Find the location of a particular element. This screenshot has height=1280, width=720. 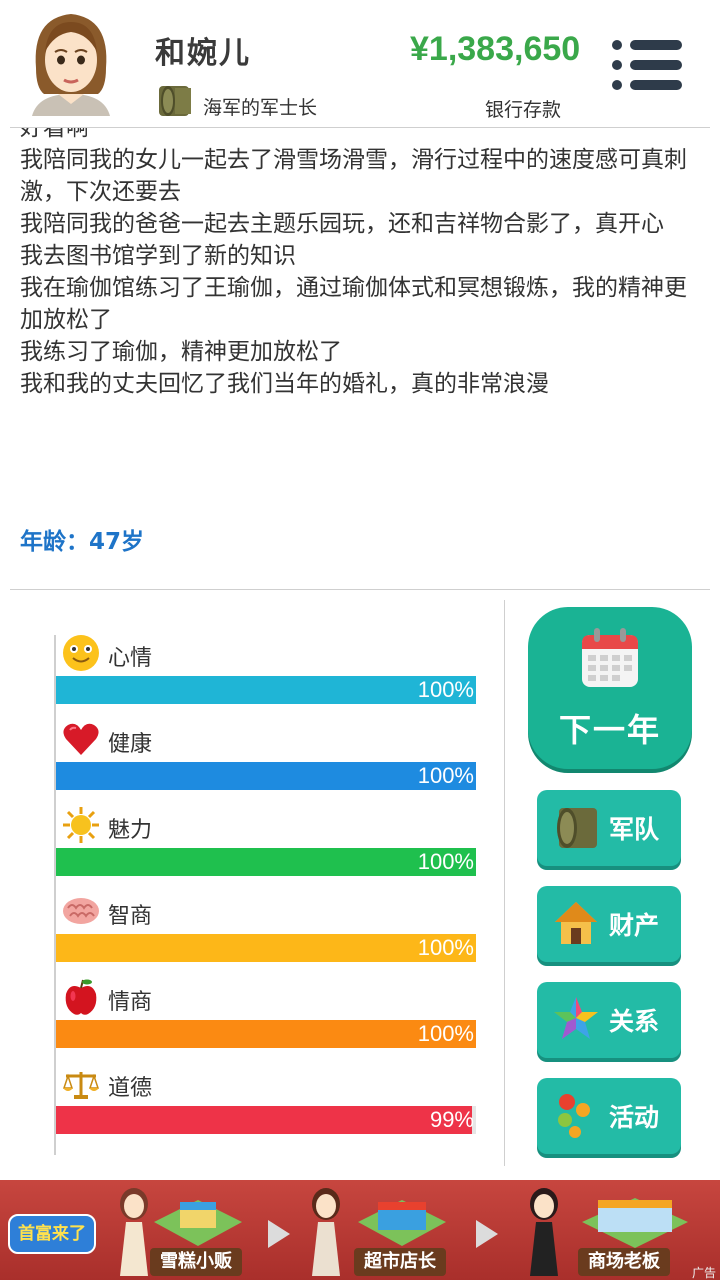

log-line: 我陪同我的女儿一起去了滑雪场滑雪，滑行过程中的速度感可真刺激，下次还要去 is located at coordinates (353, 176).